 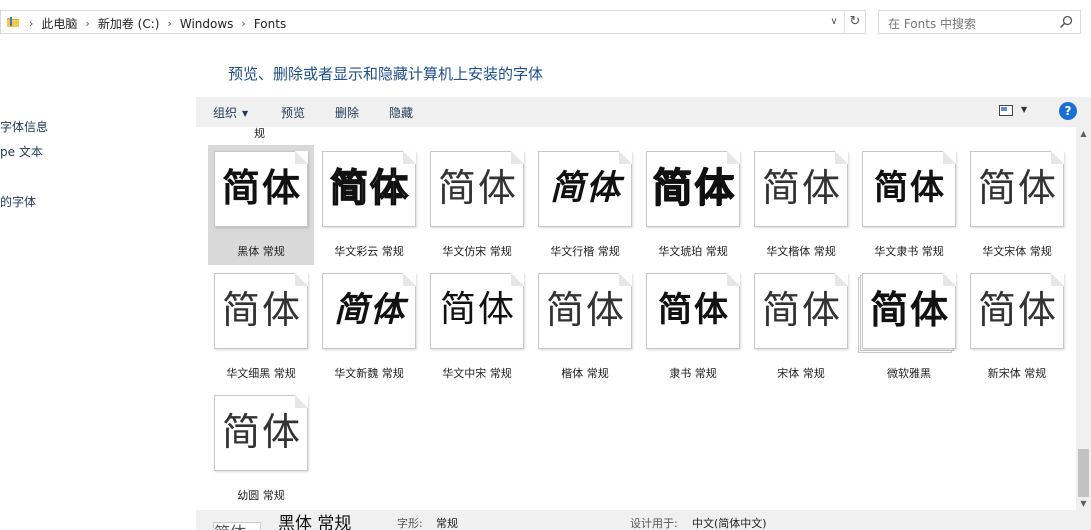 I want to click on font-tile-label: 华文仿宋 常规, so click(x=477, y=251).